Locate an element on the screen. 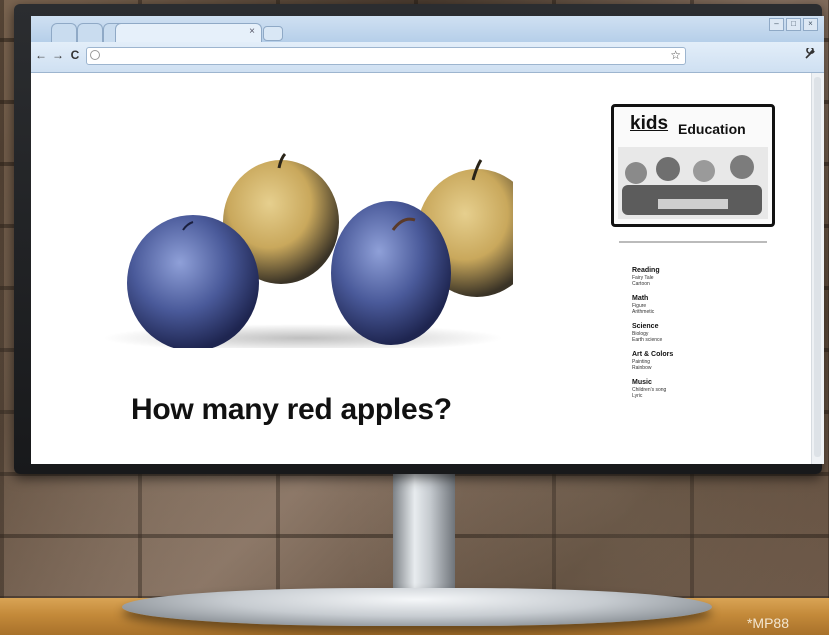 The image size is (829, 635). menu-subitem: Arithmetic is located at coordinates (692, 312).